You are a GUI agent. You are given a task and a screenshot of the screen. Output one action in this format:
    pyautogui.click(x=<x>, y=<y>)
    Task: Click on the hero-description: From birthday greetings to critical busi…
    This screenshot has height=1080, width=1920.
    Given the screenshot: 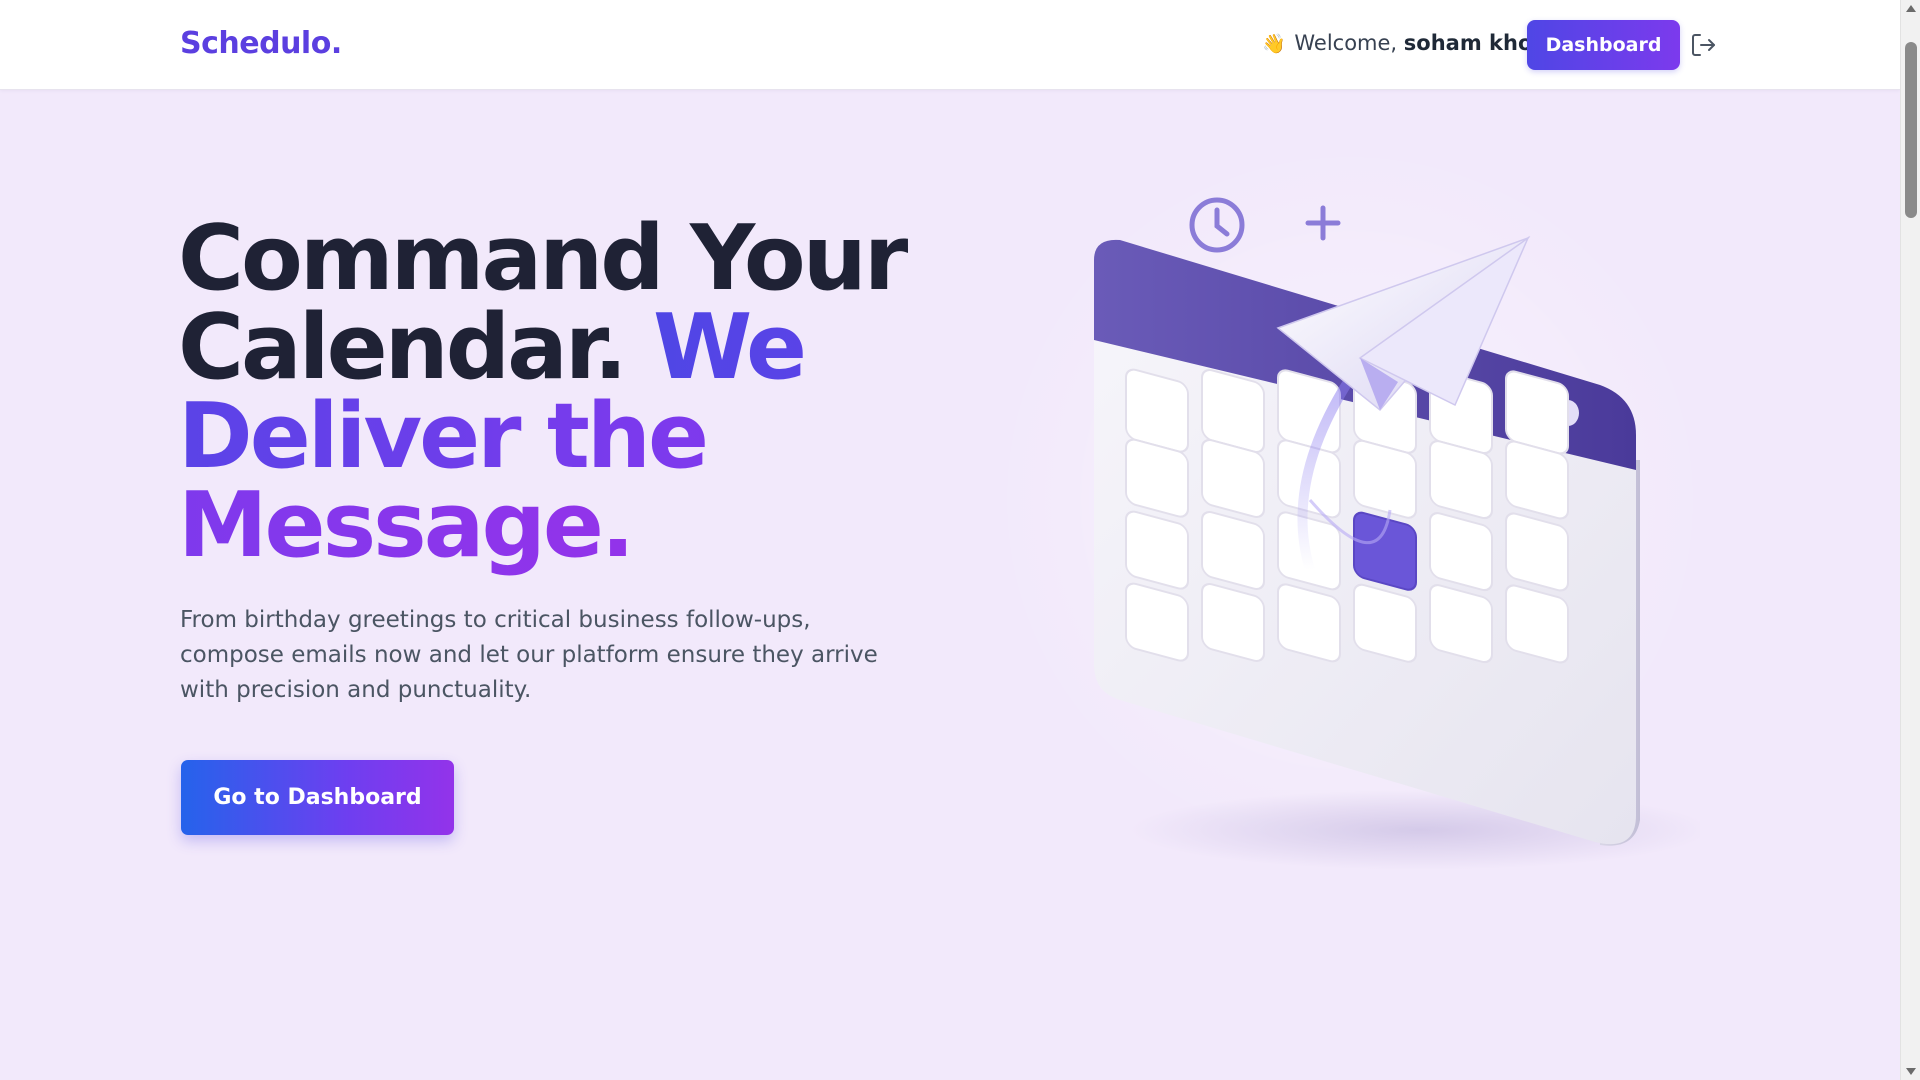 What is the action you would take?
    pyautogui.click(x=529, y=655)
    